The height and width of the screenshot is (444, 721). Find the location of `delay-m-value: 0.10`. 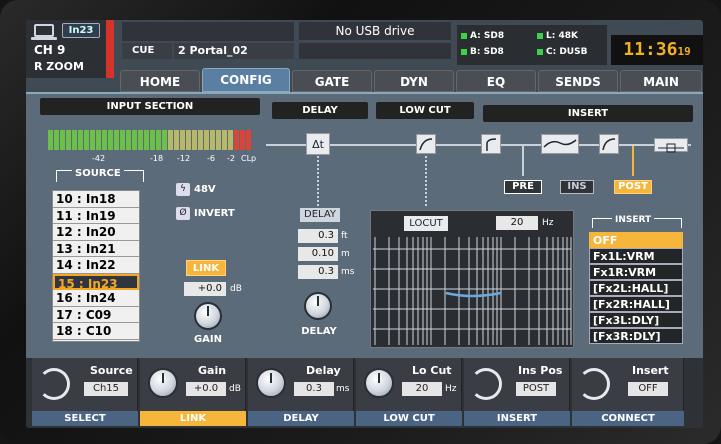

delay-m-value: 0.10 is located at coordinates (318, 254).